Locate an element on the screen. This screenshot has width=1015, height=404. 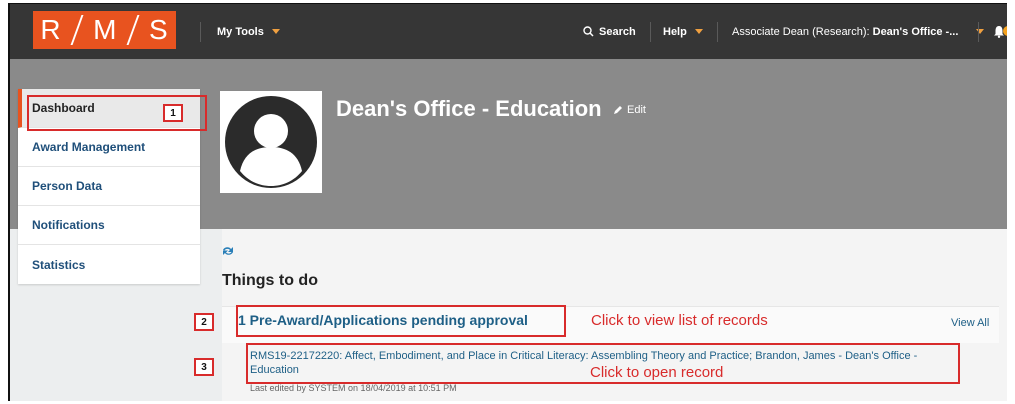
help-menu: Help is located at coordinates (683, 31).